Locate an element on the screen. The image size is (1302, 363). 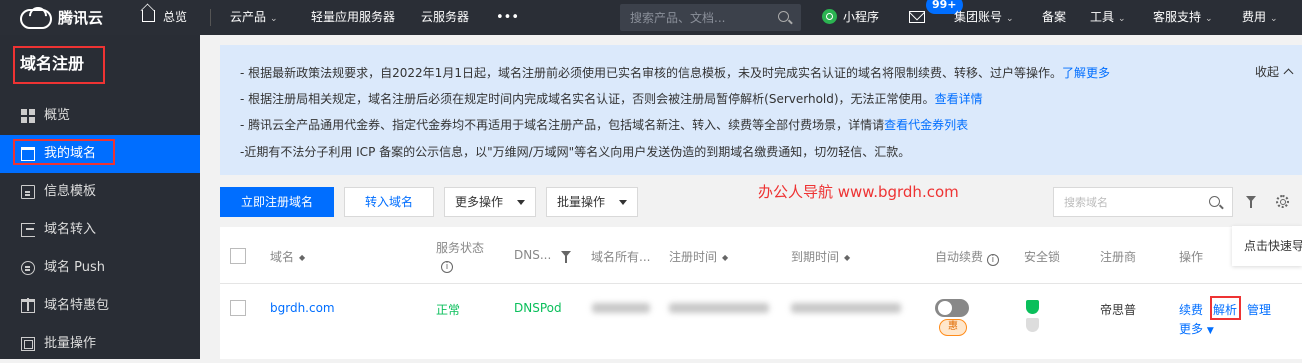
more-actions-dropdown: 更多 ▼ is located at coordinates (1196, 328).